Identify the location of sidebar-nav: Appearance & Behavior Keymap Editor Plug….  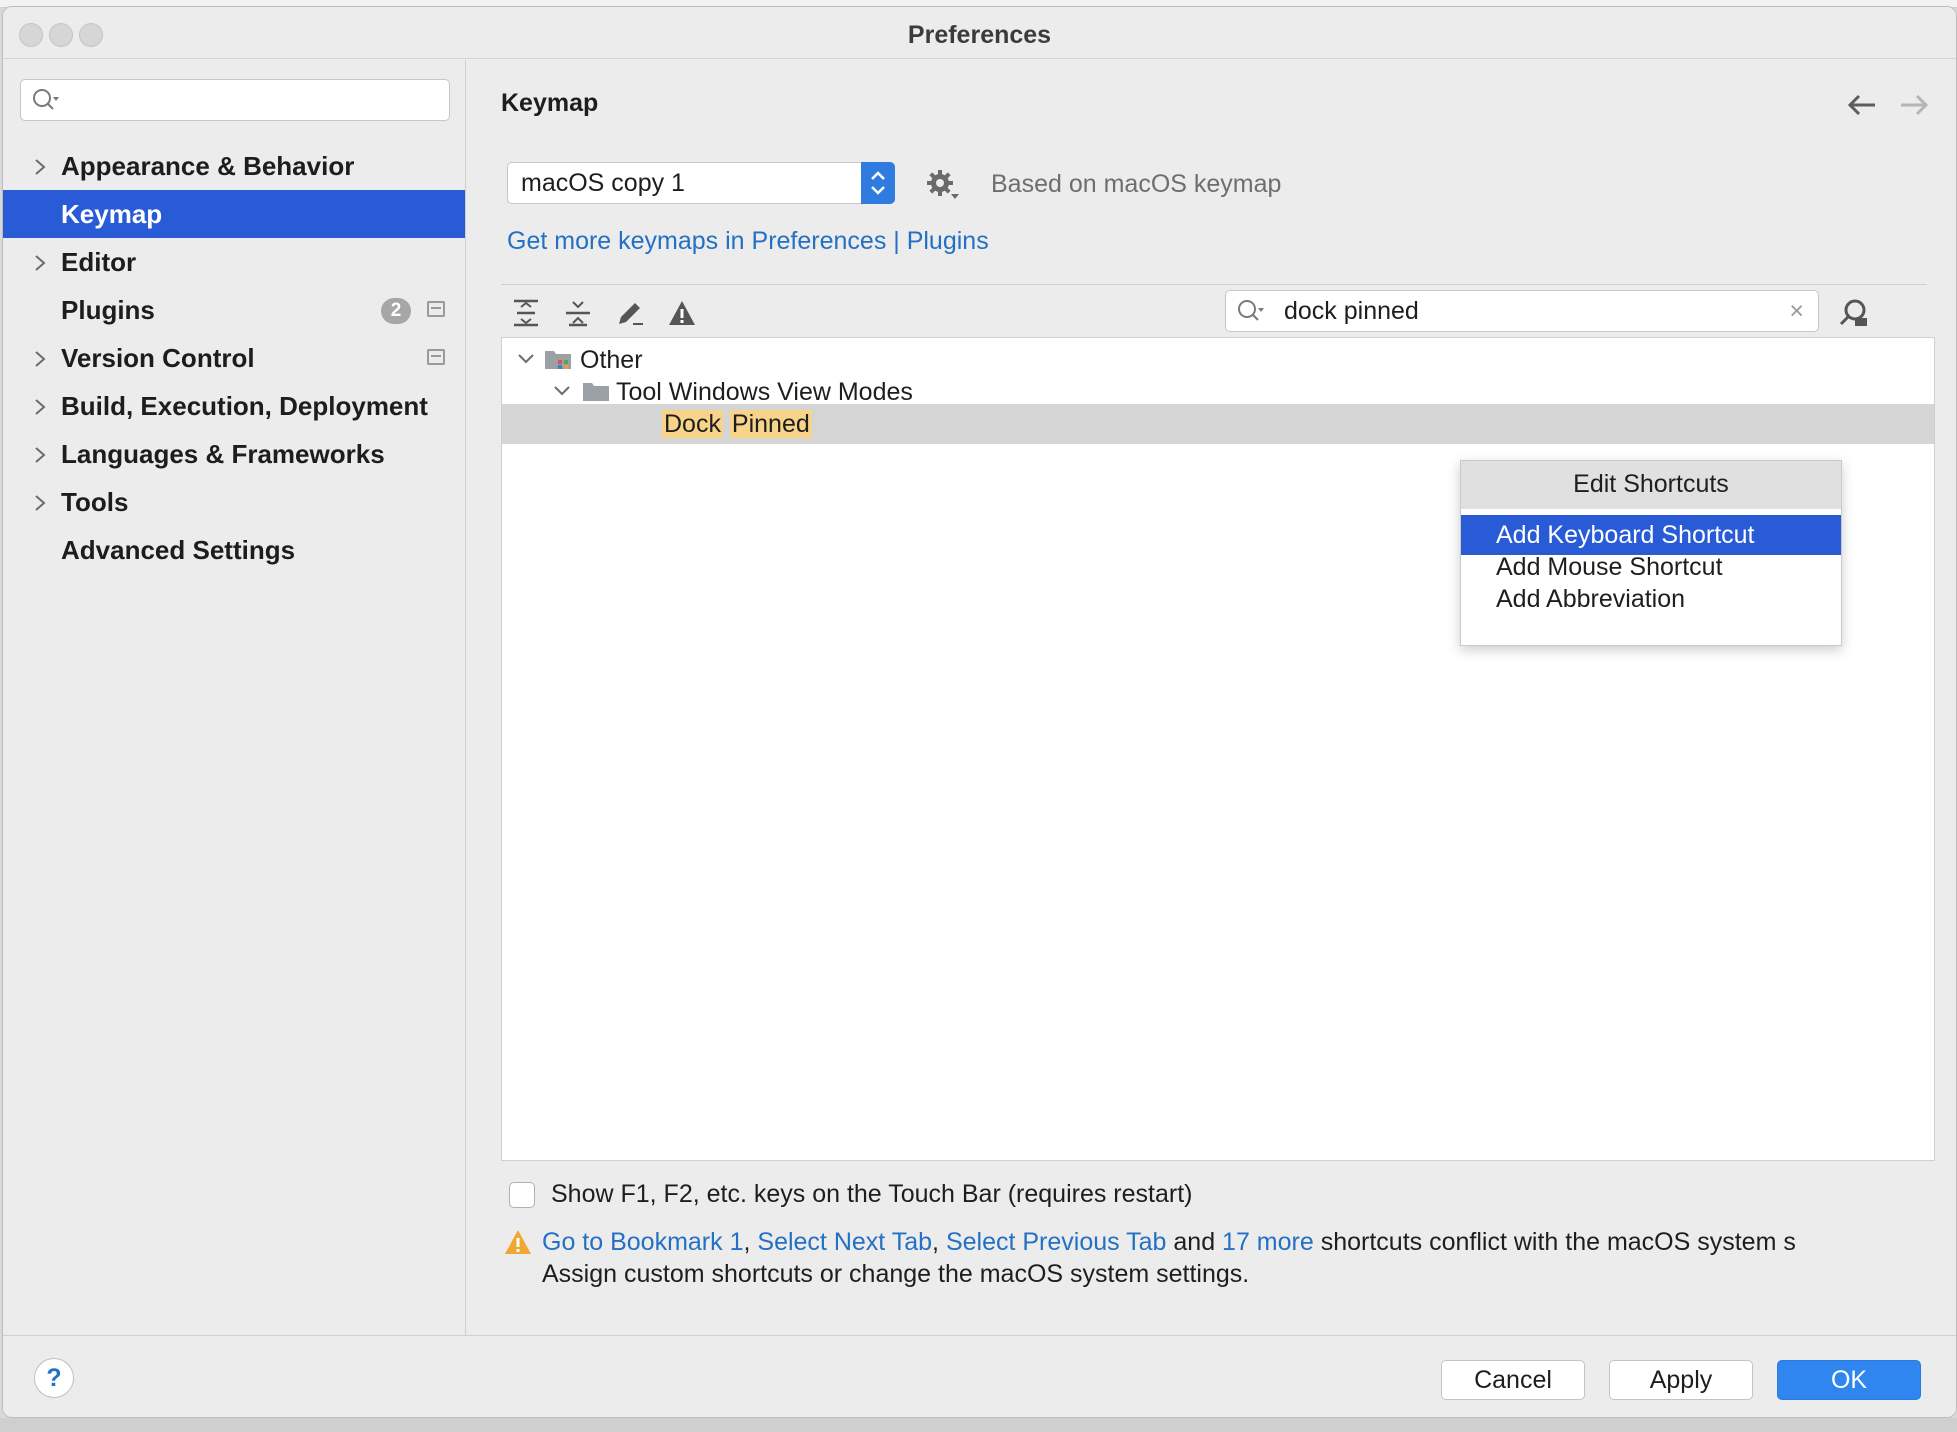
(234, 358).